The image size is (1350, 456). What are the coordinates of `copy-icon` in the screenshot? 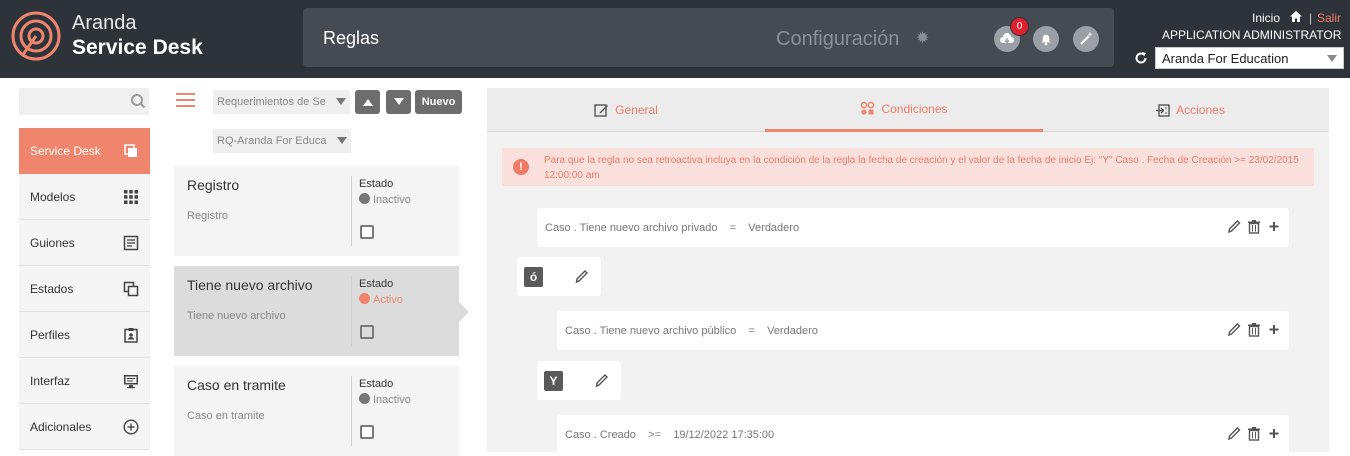 It's located at (131, 289).